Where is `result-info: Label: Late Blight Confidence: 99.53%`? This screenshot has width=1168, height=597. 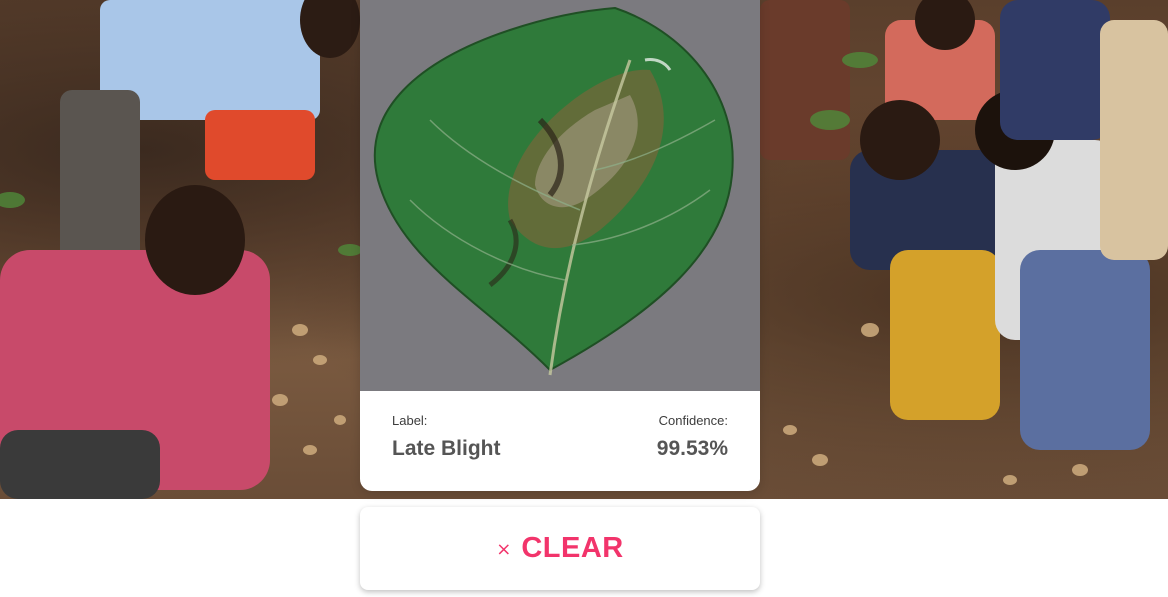 result-info: Label: Late Blight Confidence: 99.53% is located at coordinates (560, 441).